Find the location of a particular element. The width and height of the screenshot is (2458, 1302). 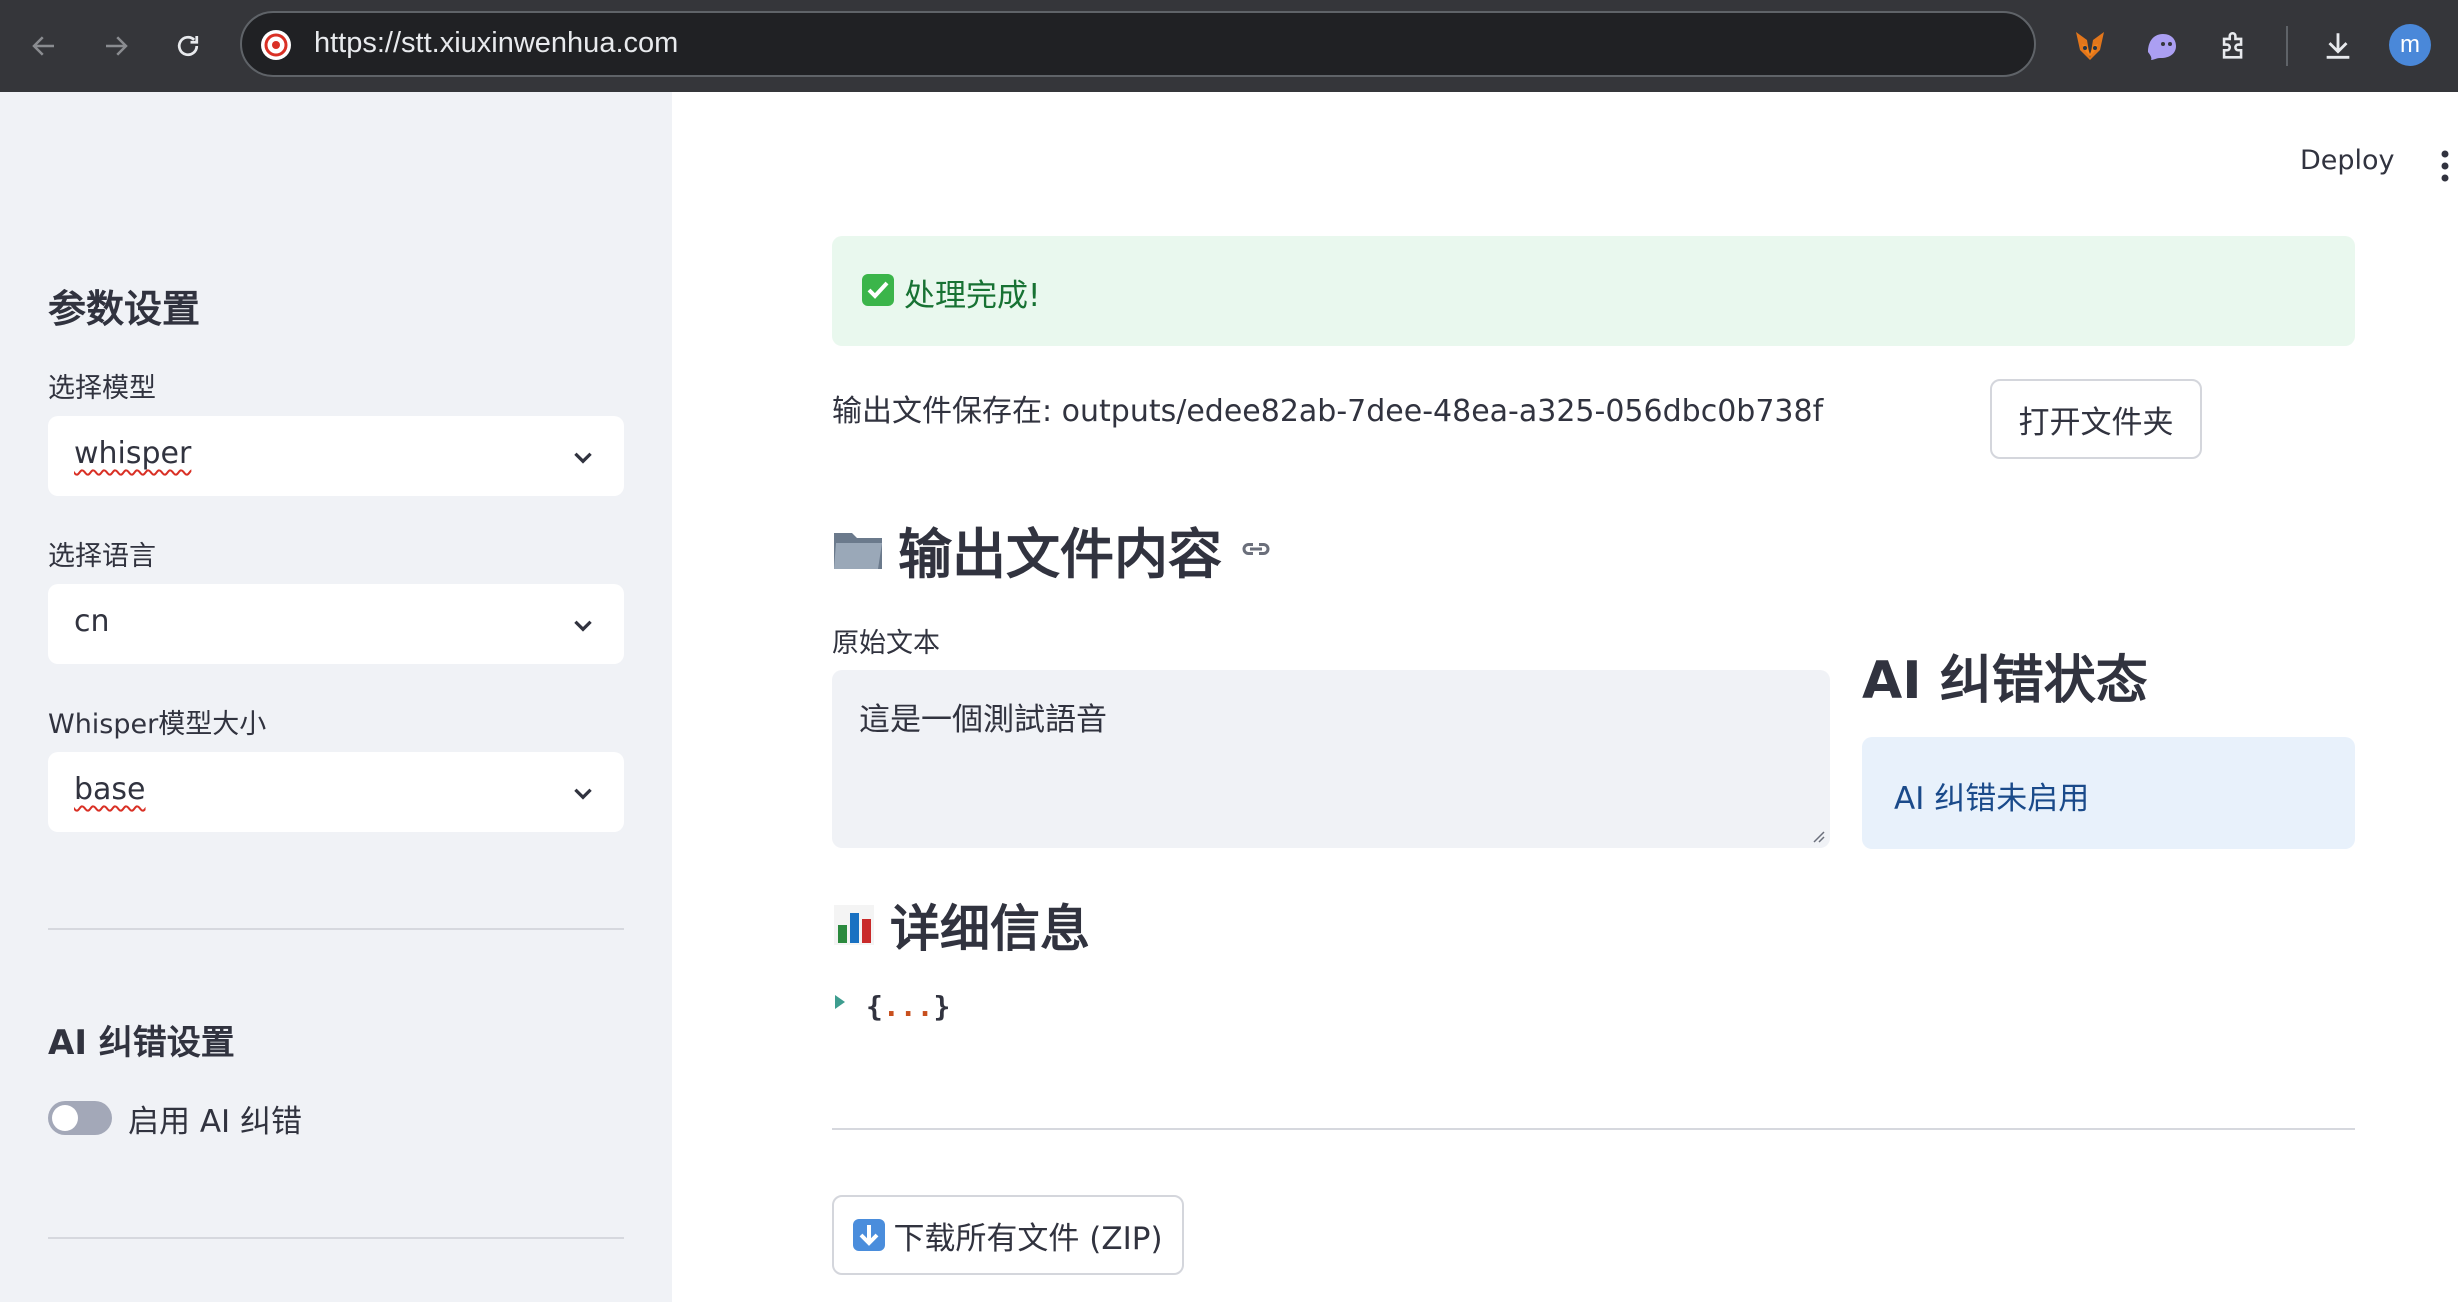

link-icon is located at coordinates (1256, 549).